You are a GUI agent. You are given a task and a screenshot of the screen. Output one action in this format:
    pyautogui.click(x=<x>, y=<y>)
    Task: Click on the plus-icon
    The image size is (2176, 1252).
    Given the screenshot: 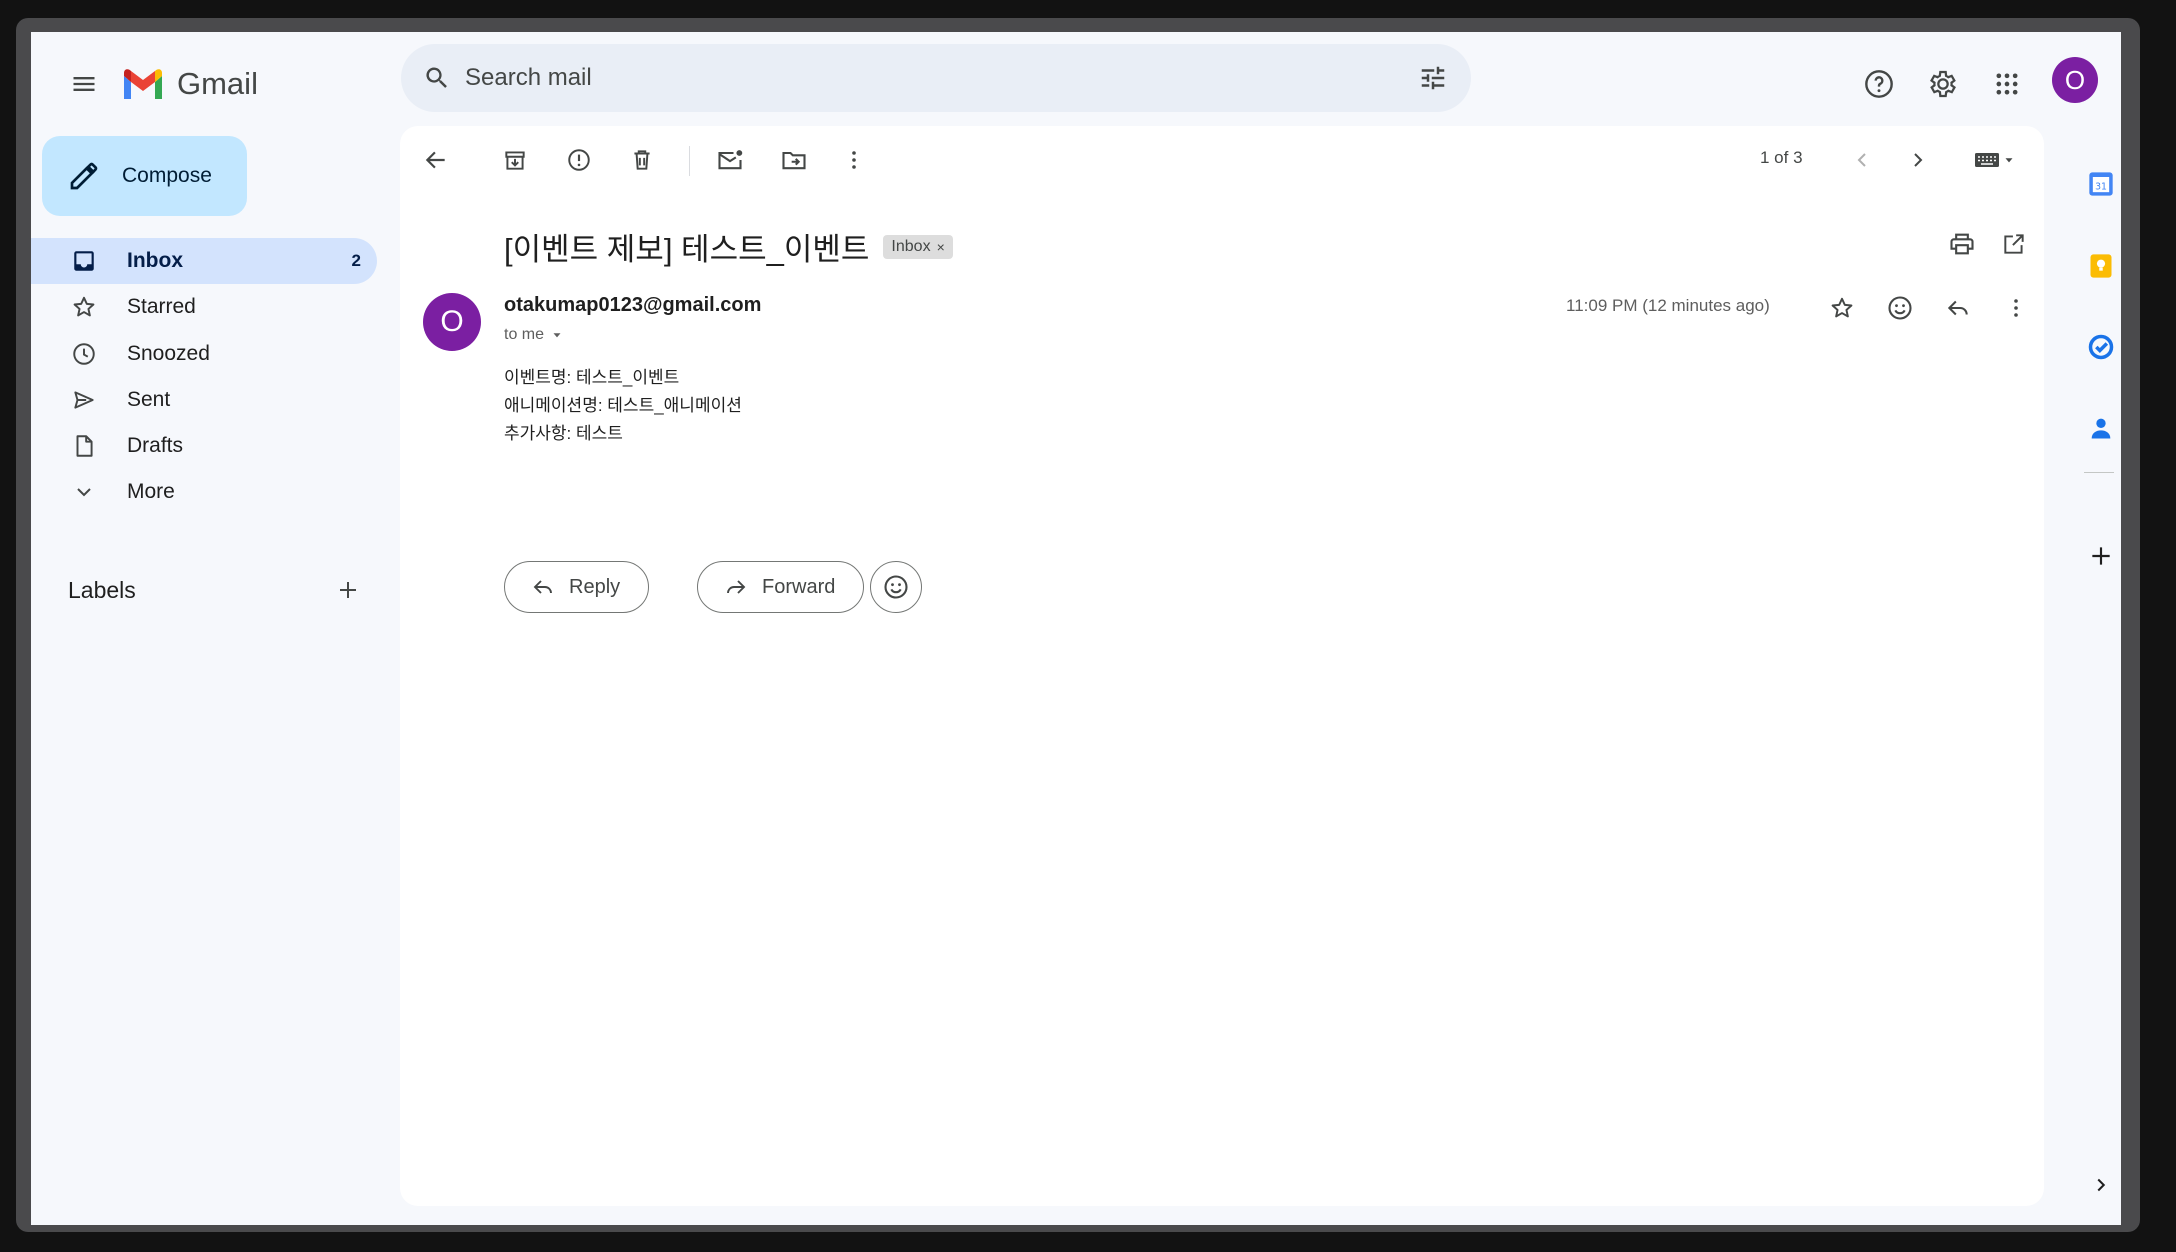 What is the action you would take?
    pyautogui.click(x=348, y=590)
    